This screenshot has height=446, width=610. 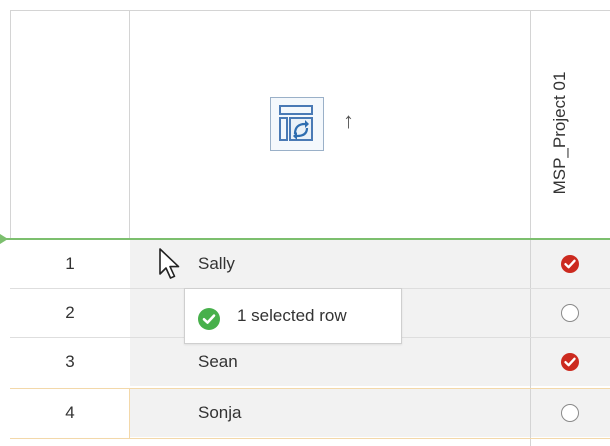 What do you see at coordinates (216, 263) in the screenshot?
I see `name-text: Sally` at bounding box center [216, 263].